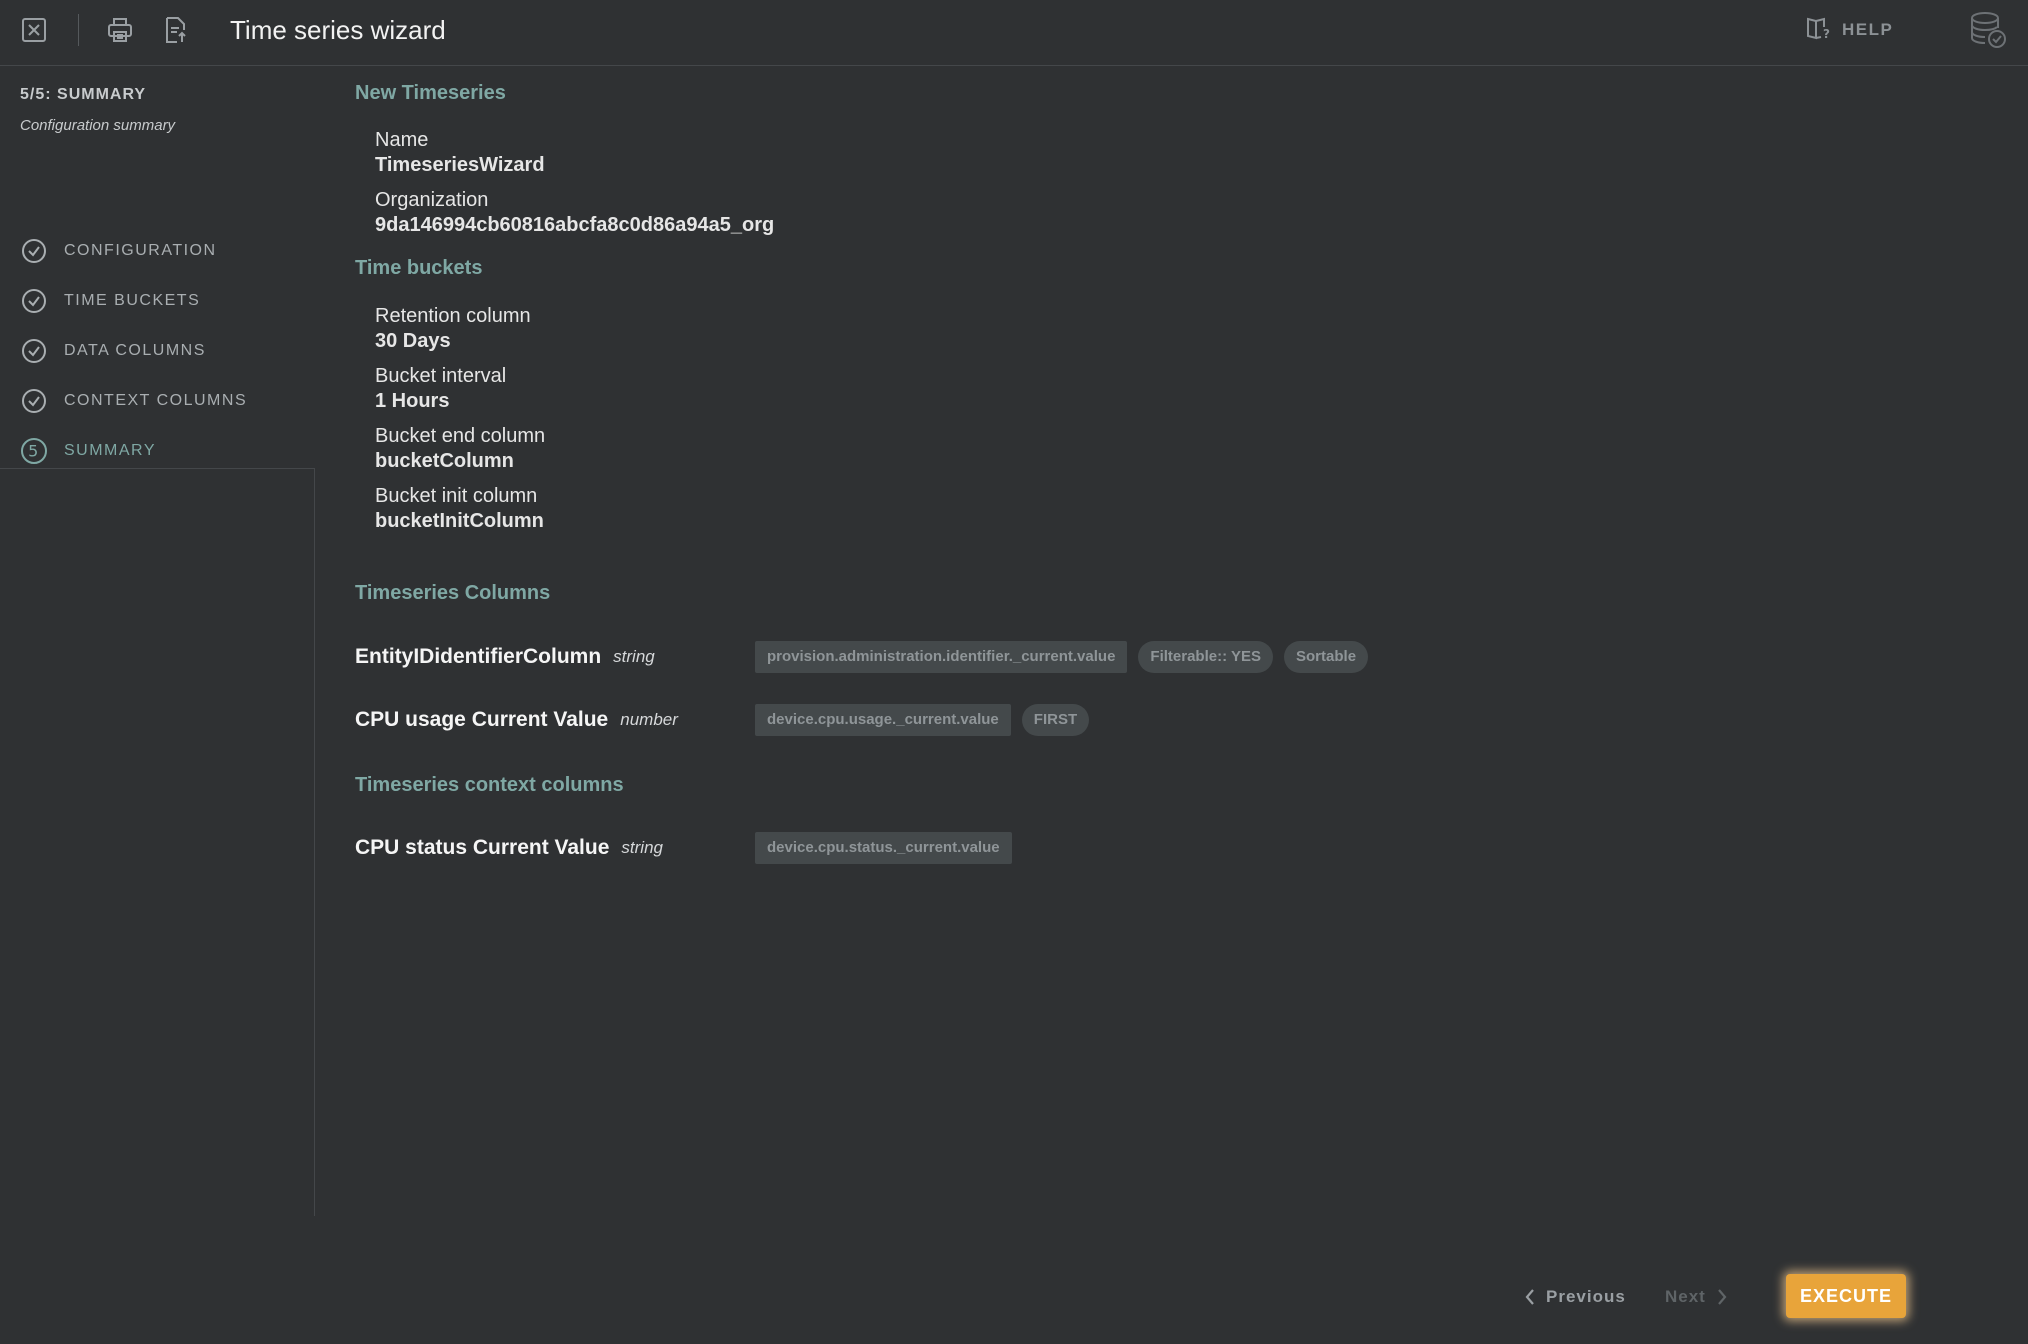  I want to click on field-retention: Retention column 30 Days, so click(453, 328).